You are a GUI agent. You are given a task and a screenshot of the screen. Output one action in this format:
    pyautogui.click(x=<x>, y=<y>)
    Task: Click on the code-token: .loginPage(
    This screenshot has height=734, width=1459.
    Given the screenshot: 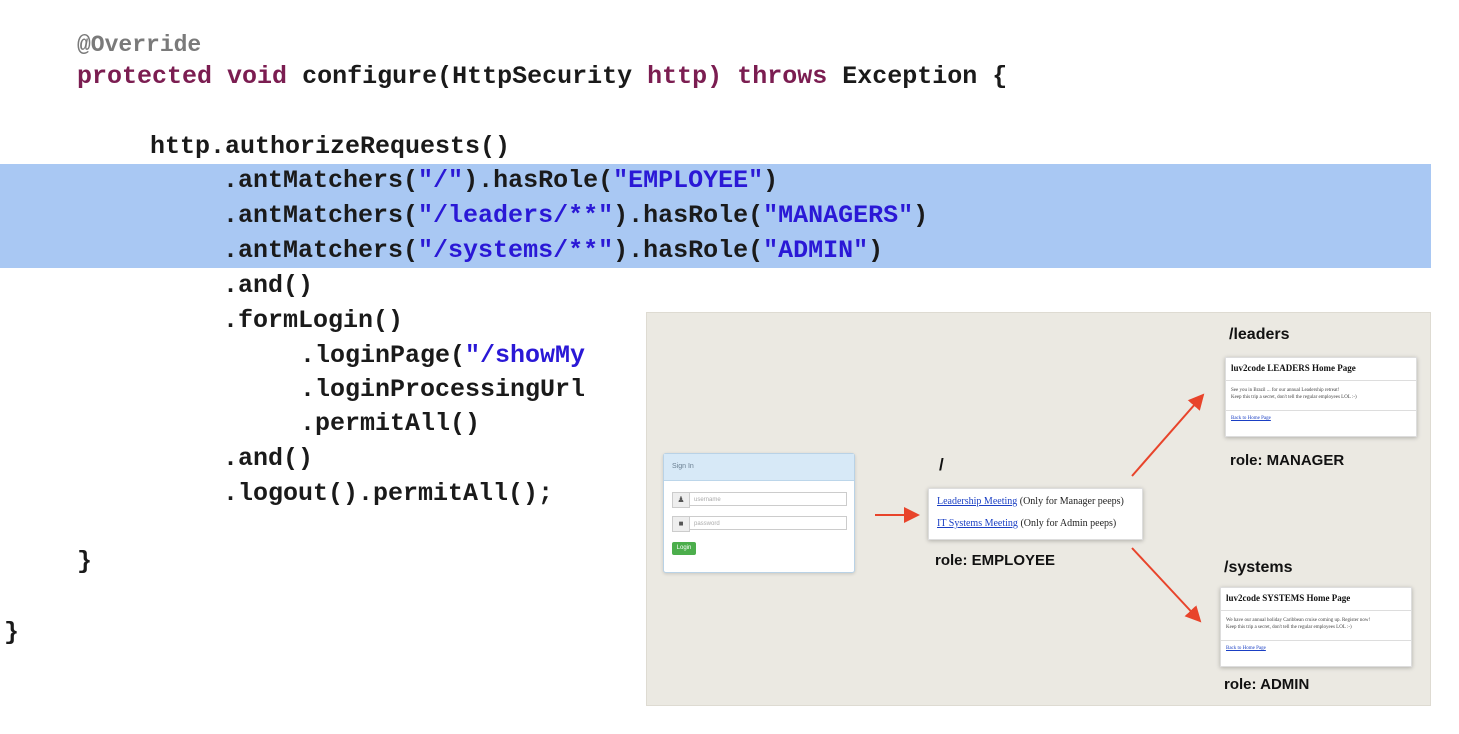 What is the action you would take?
    pyautogui.click(x=383, y=355)
    